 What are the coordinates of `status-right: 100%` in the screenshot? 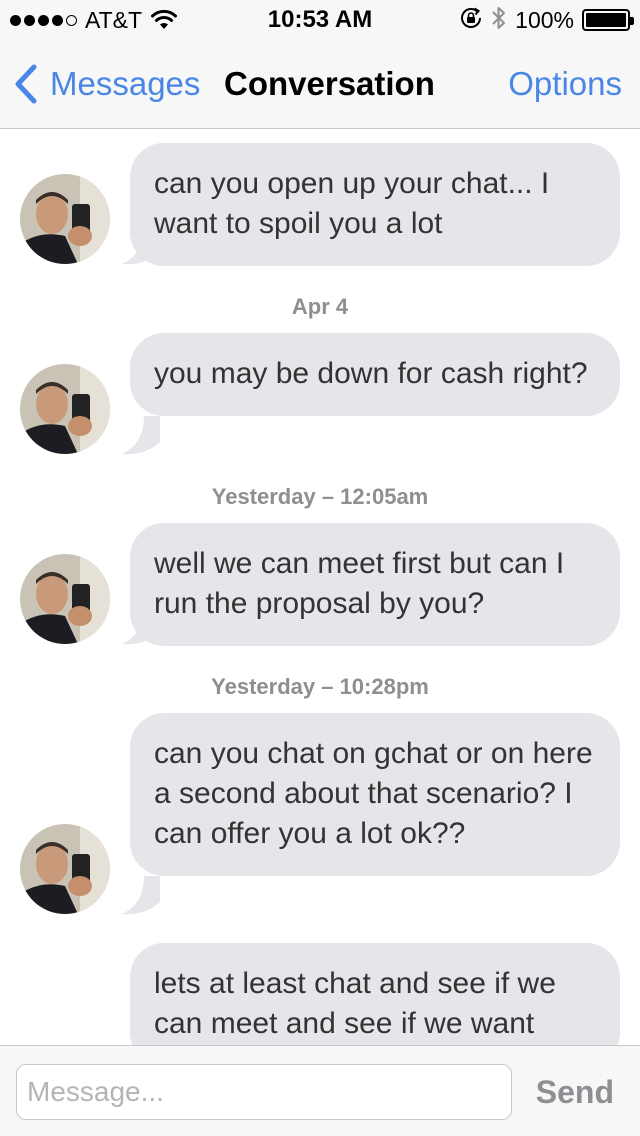 It's located at (546, 20).